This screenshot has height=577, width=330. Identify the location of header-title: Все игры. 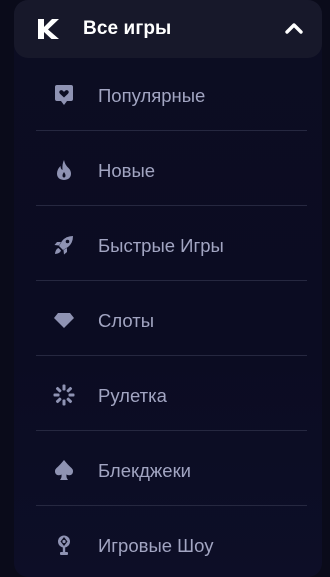
(127, 28).